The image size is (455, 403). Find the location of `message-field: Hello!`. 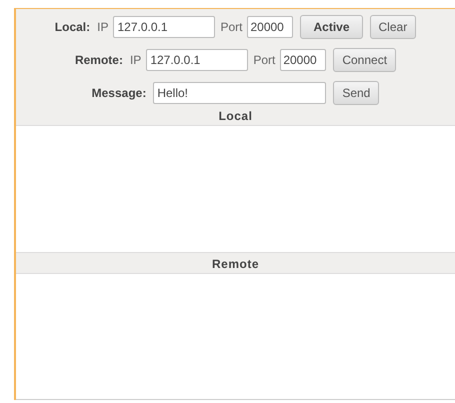

message-field: Hello! is located at coordinates (239, 93).